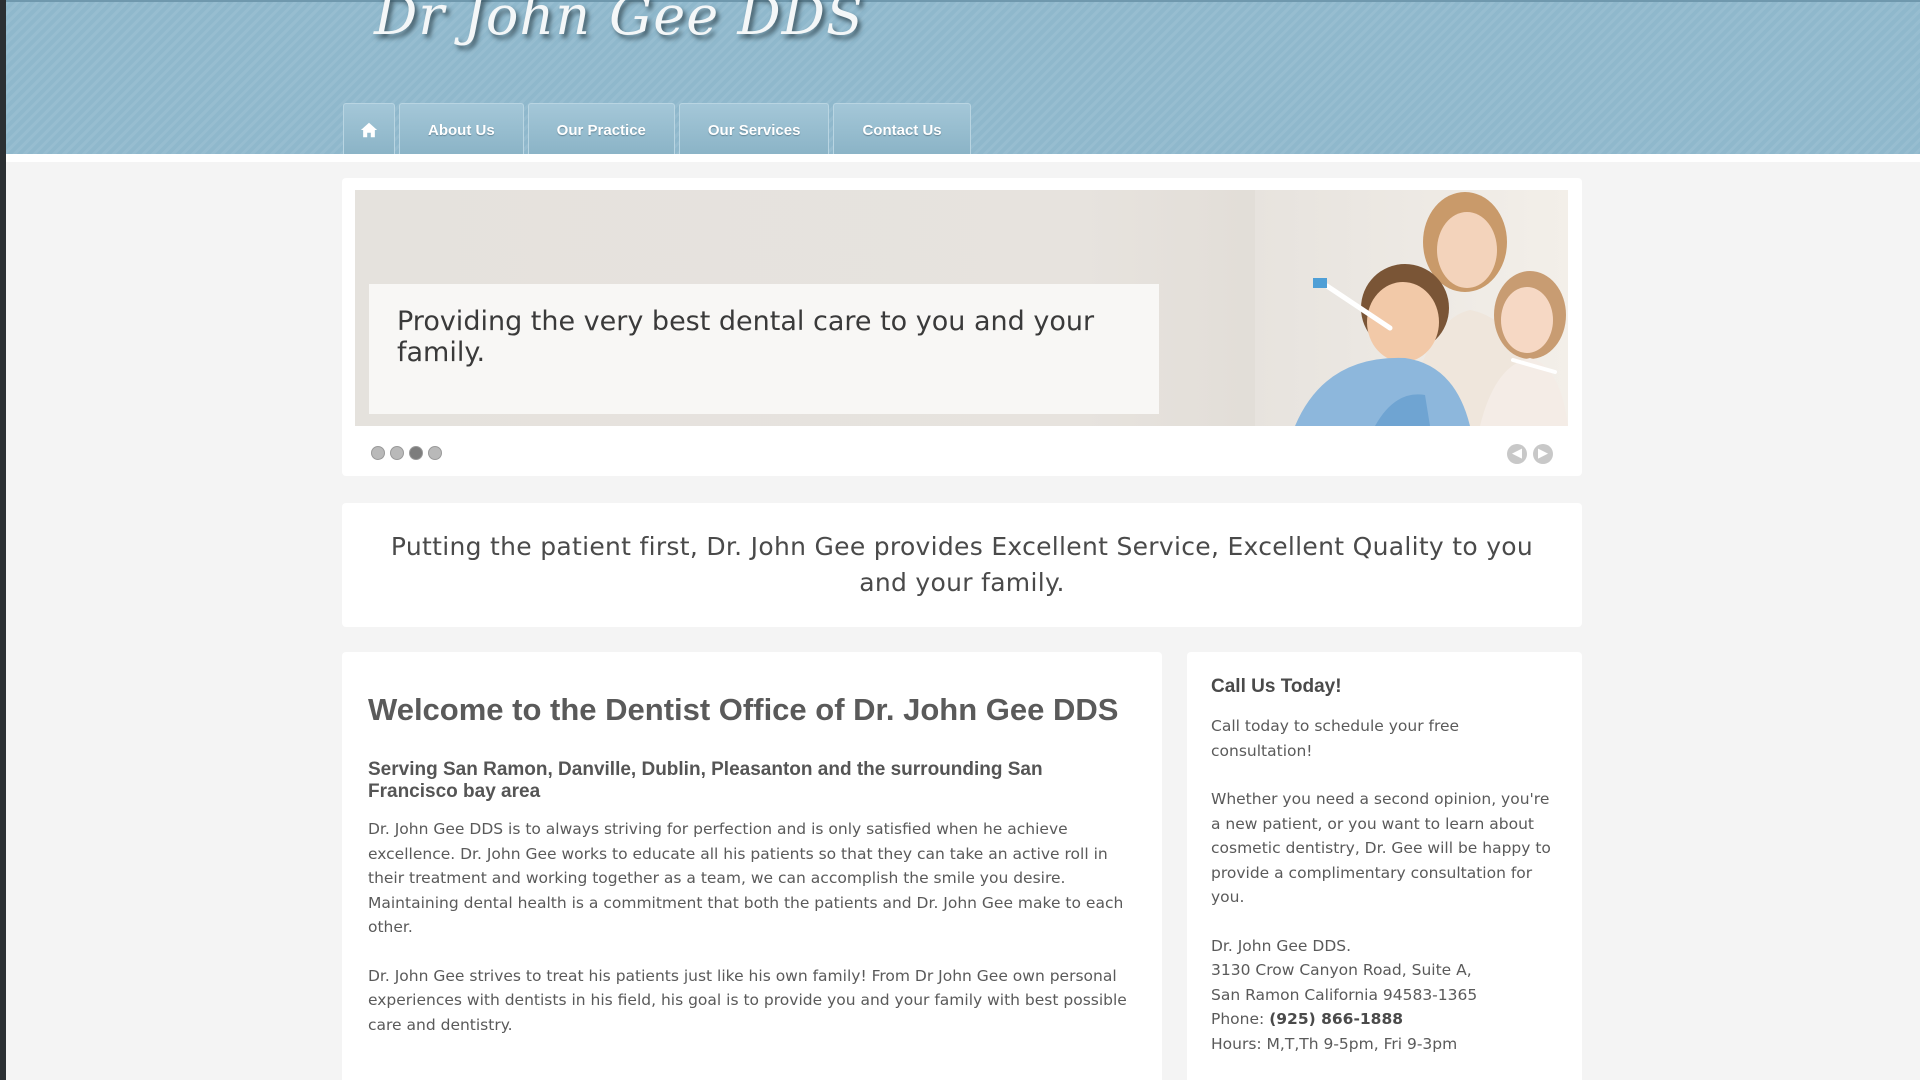 The height and width of the screenshot is (1080, 1920). I want to click on phone-number: (925) 866-1888, so click(1336, 1019).